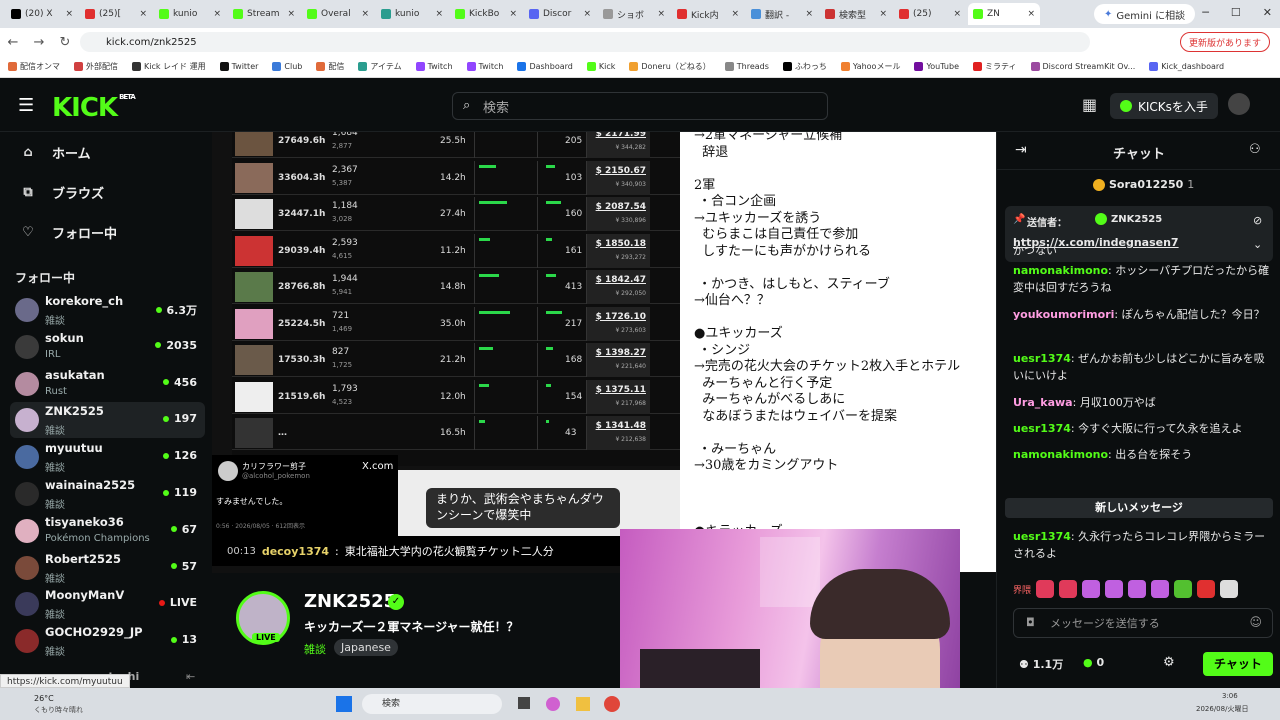  What do you see at coordinates (1145, 14) in the screenshot?
I see `gemini-tab: ✦ Gemini に相談` at bounding box center [1145, 14].